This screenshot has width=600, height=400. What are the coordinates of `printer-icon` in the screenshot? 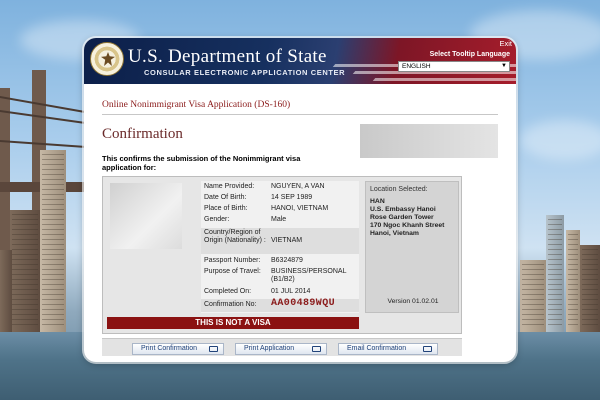 It's located at (316, 349).